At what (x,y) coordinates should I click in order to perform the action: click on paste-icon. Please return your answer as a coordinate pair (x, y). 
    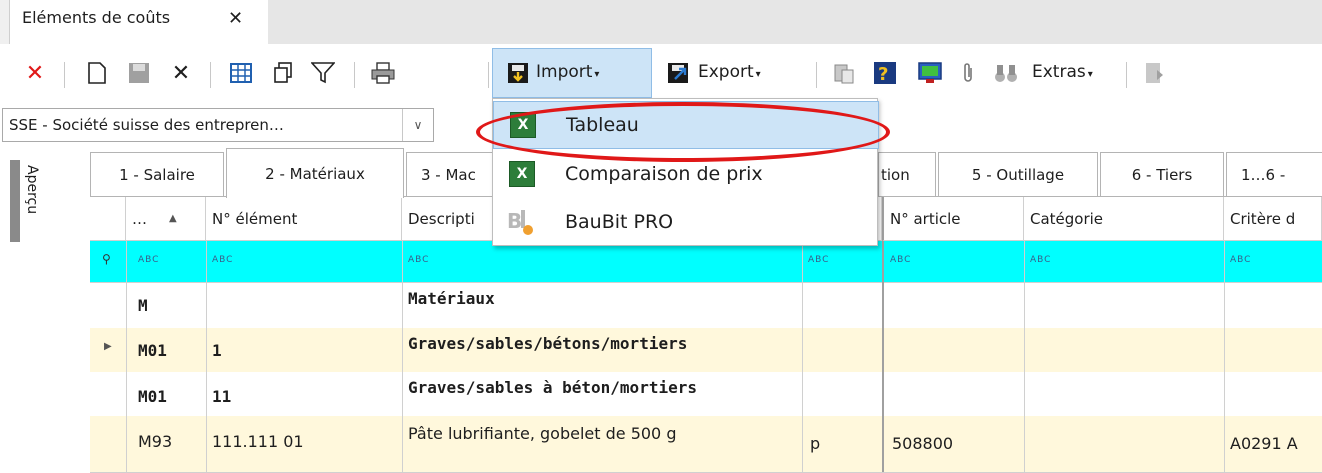
    Looking at the image, I should click on (844, 73).